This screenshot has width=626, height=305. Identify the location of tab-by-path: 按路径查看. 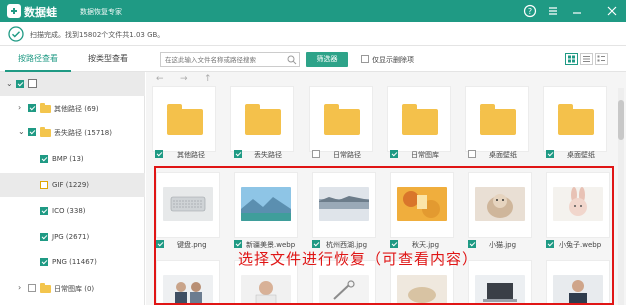
(38, 59).